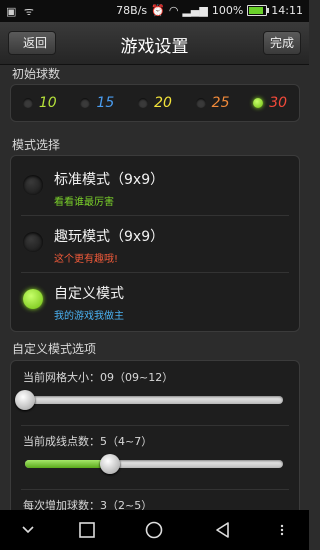 The width and height of the screenshot is (320, 550). What do you see at coordinates (88, 441) in the screenshot?
I see `slider-label: 当前成线点数：5（4~7）` at bounding box center [88, 441].